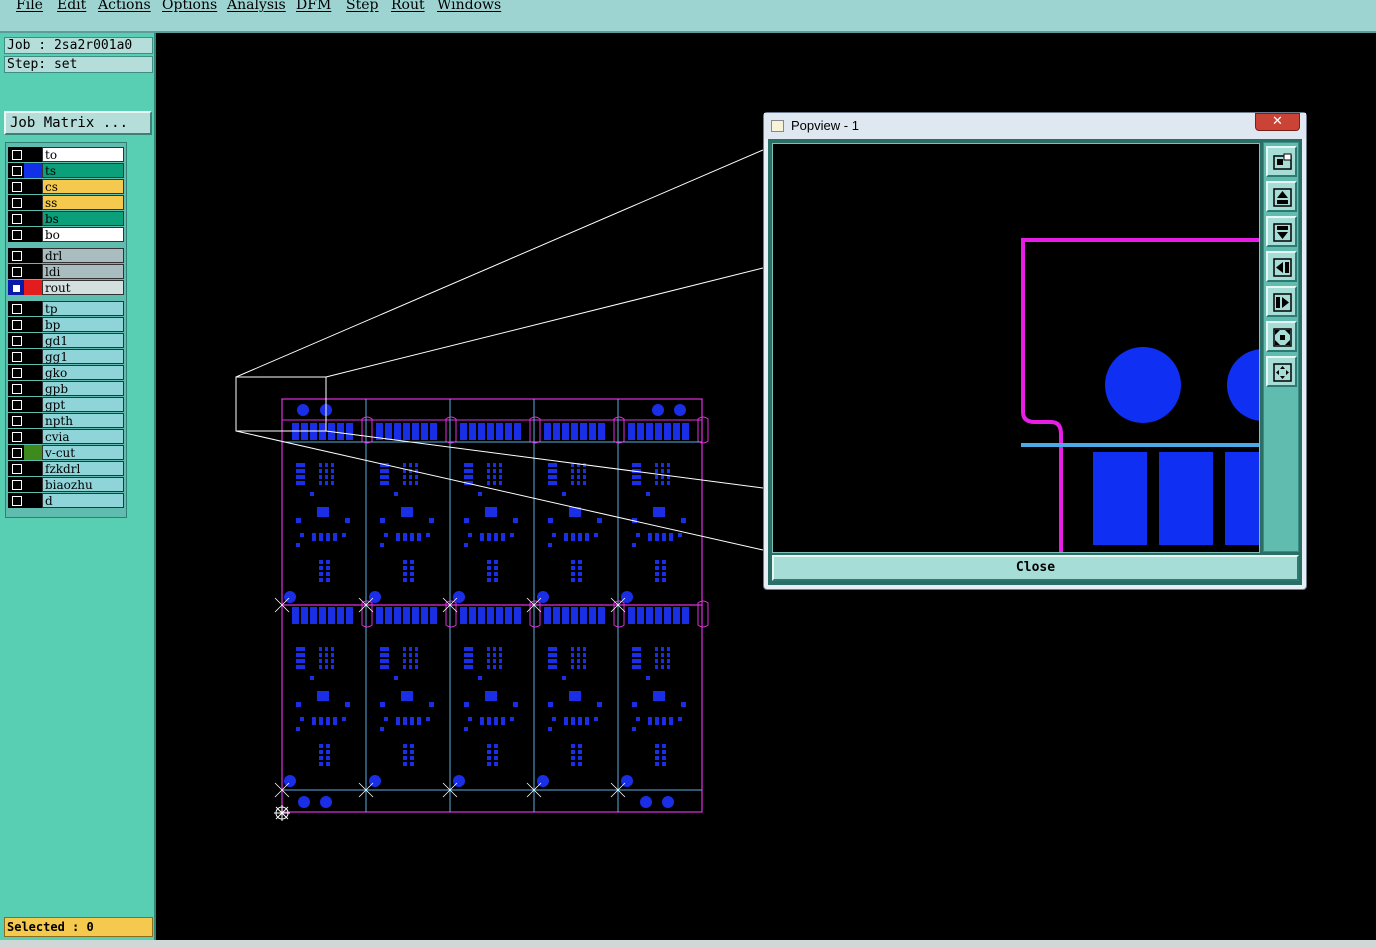  I want to click on pan-up-icon, so click(1281, 196).